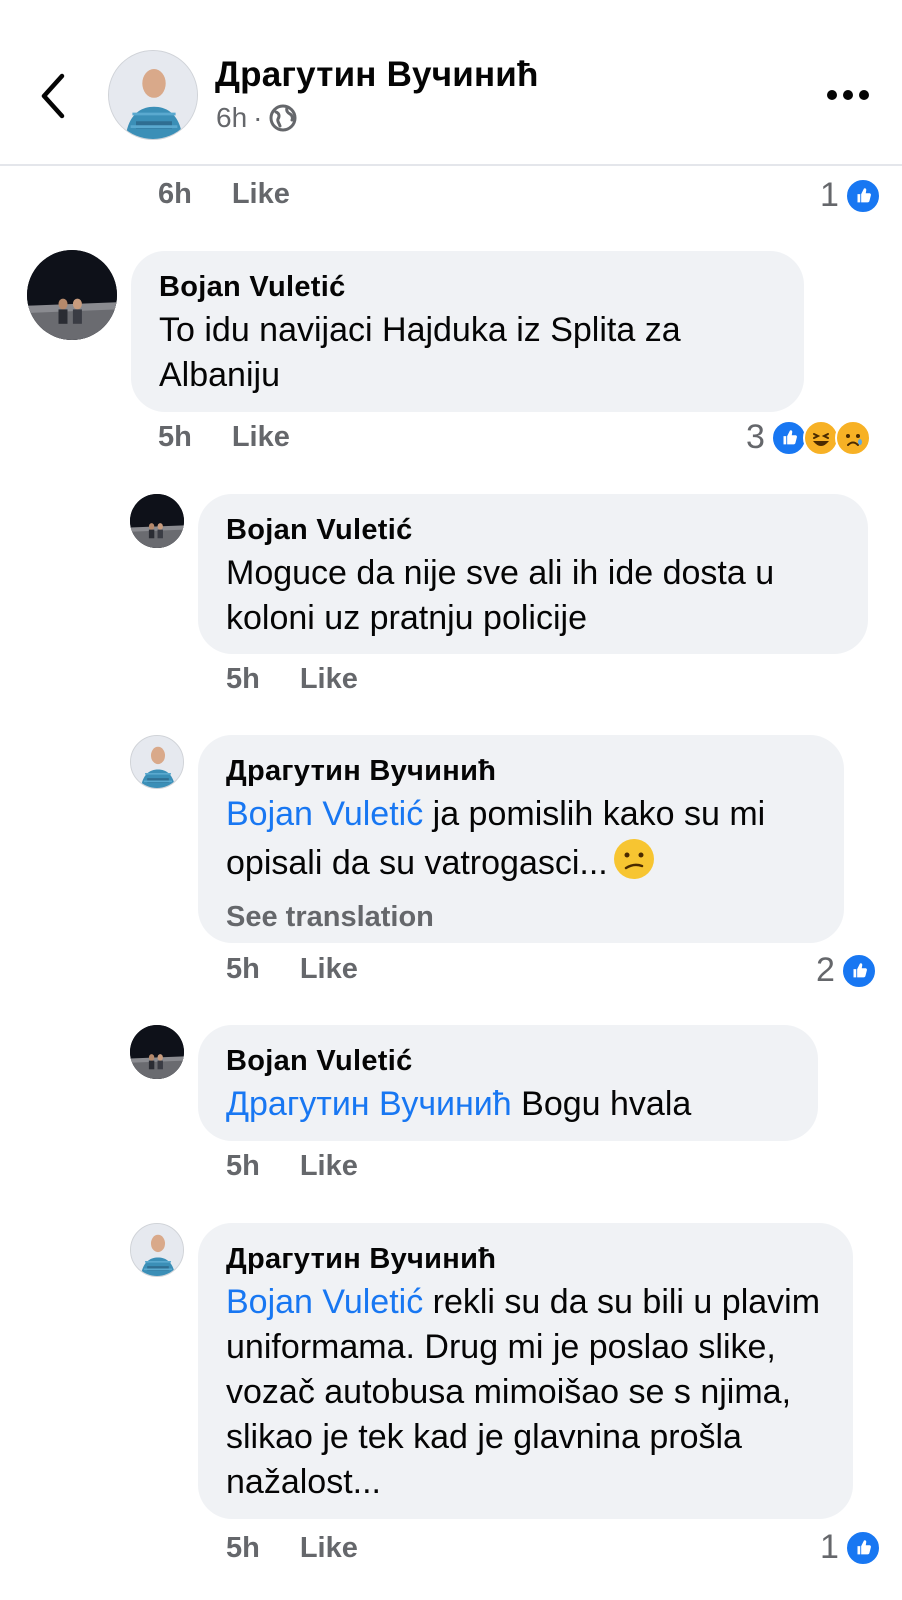  I want to click on comment-time: 6h, so click(175, 194).